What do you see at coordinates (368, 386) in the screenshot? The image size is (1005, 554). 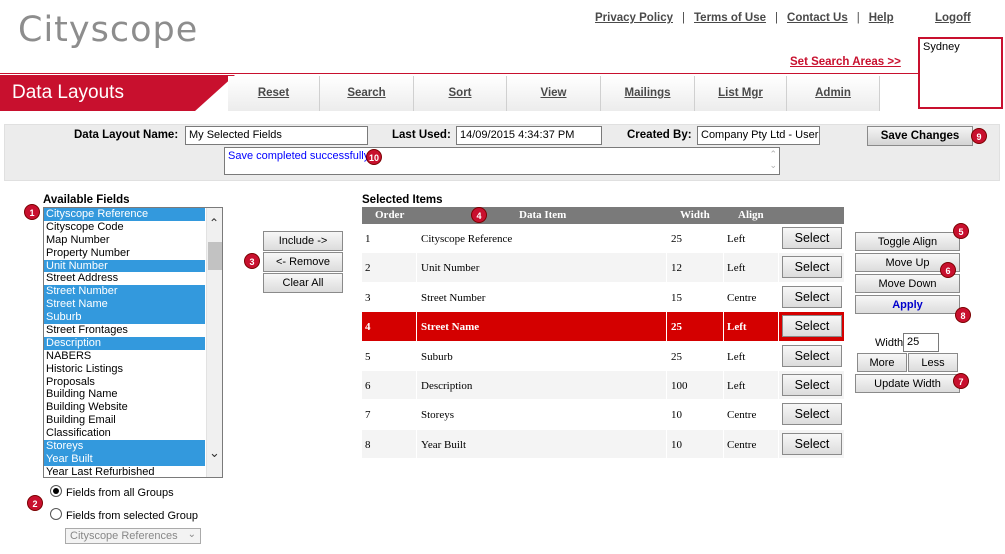 I see `order-cell: 6` at bounding box center [368, 386].